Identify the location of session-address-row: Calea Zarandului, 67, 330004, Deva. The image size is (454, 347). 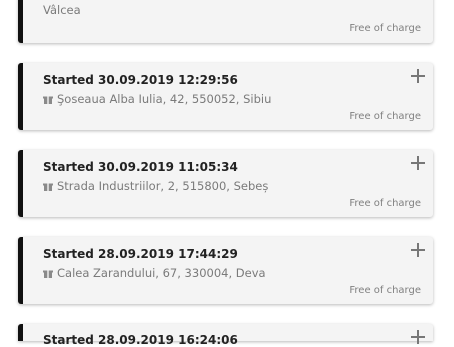
(154, 273).